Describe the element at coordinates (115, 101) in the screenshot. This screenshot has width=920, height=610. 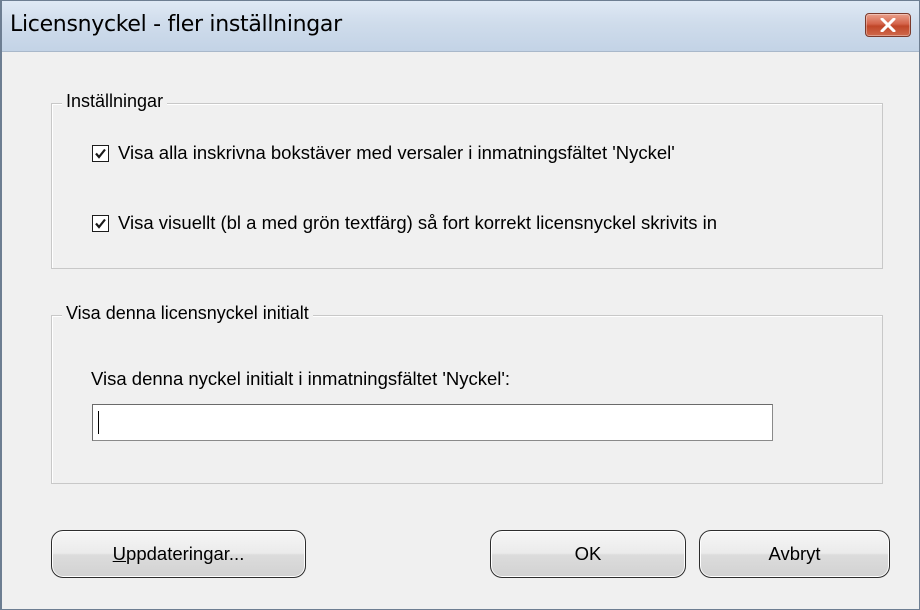
I see `settings-group-legend: Inställningar` at that location.